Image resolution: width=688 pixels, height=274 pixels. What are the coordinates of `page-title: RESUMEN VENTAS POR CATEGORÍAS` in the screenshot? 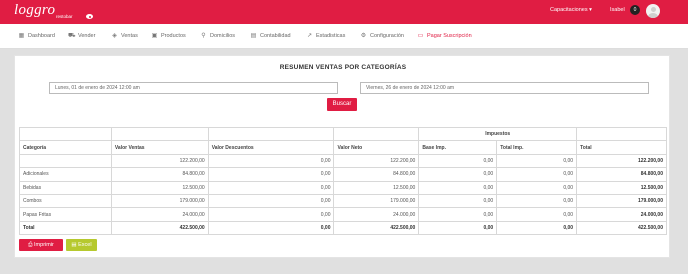 It's located at (343, 67).